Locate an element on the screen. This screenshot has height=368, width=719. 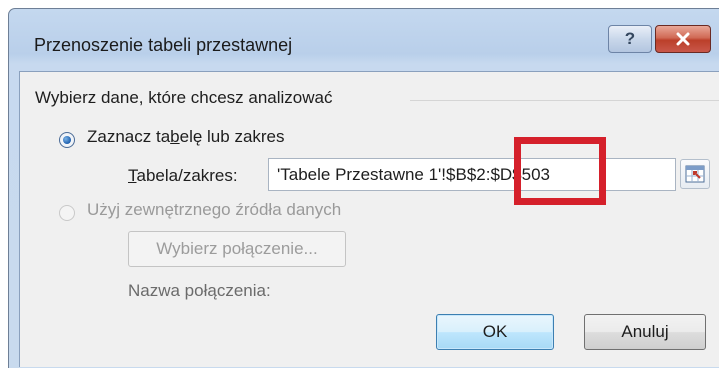
connection-name-label: Nazwa połączenia: is located at coordinates (199, 290).